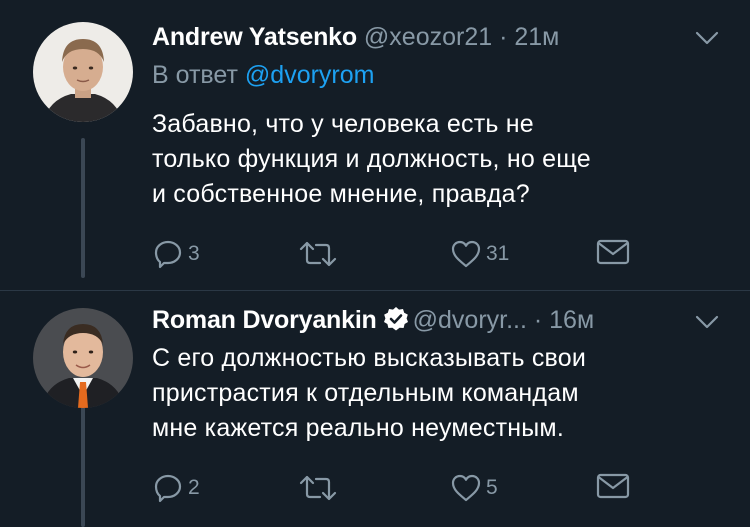  Describe the element at coordinates (498, 253) in the screenshot. I see `like-count: 31` at that location.